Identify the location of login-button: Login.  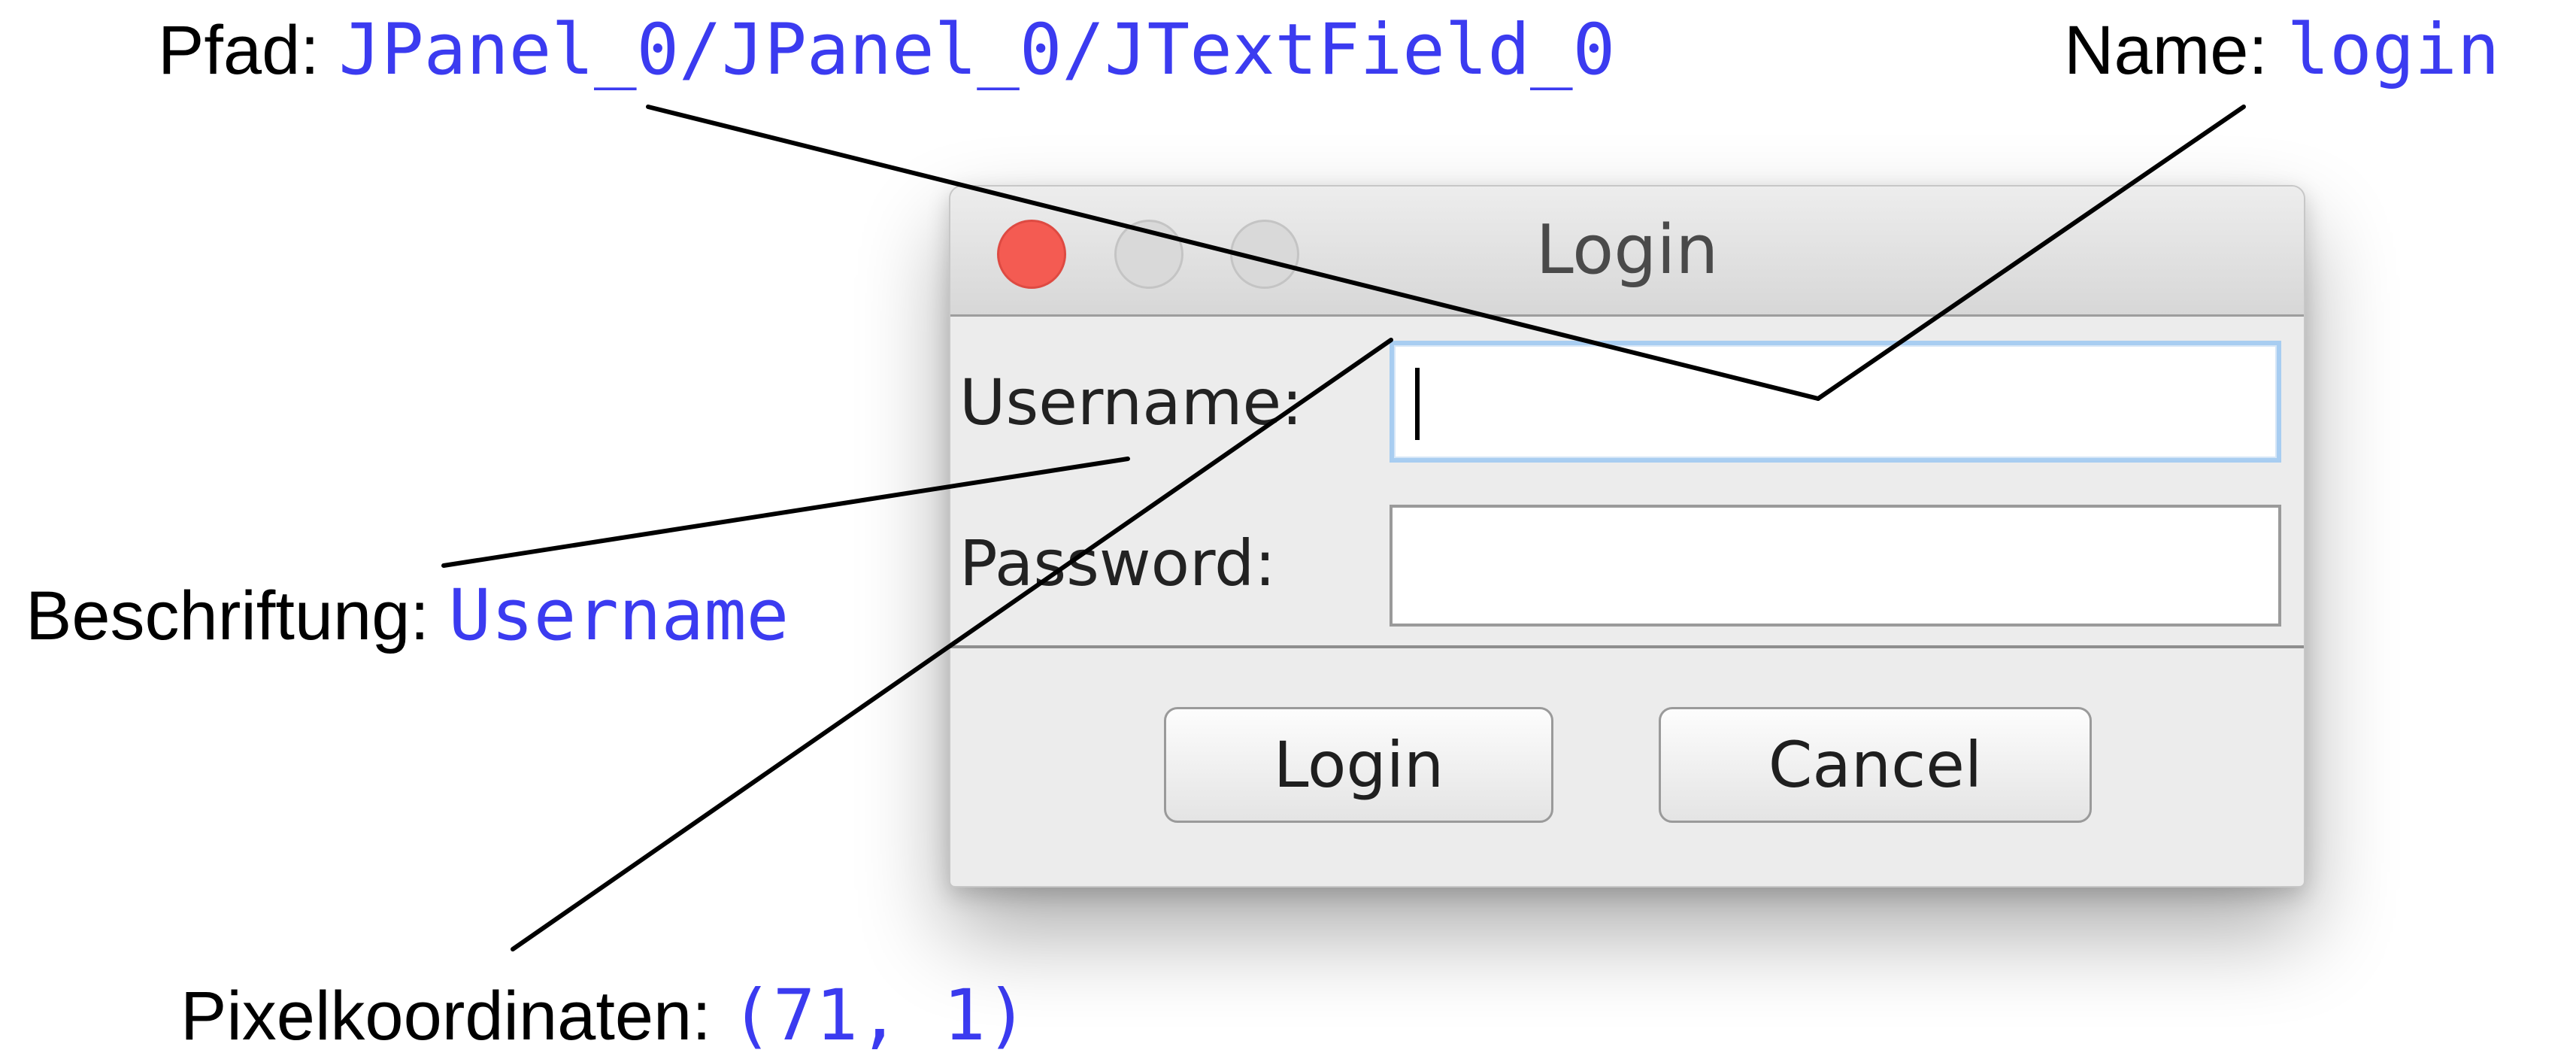
(1358, 765).